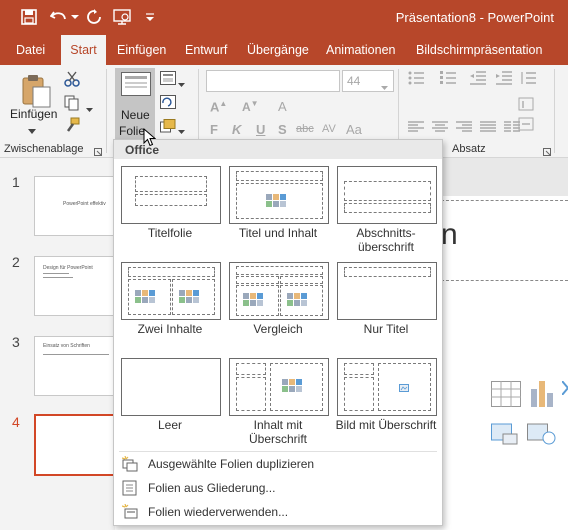  I want to click on tab-start: Start, so click(83, 50).